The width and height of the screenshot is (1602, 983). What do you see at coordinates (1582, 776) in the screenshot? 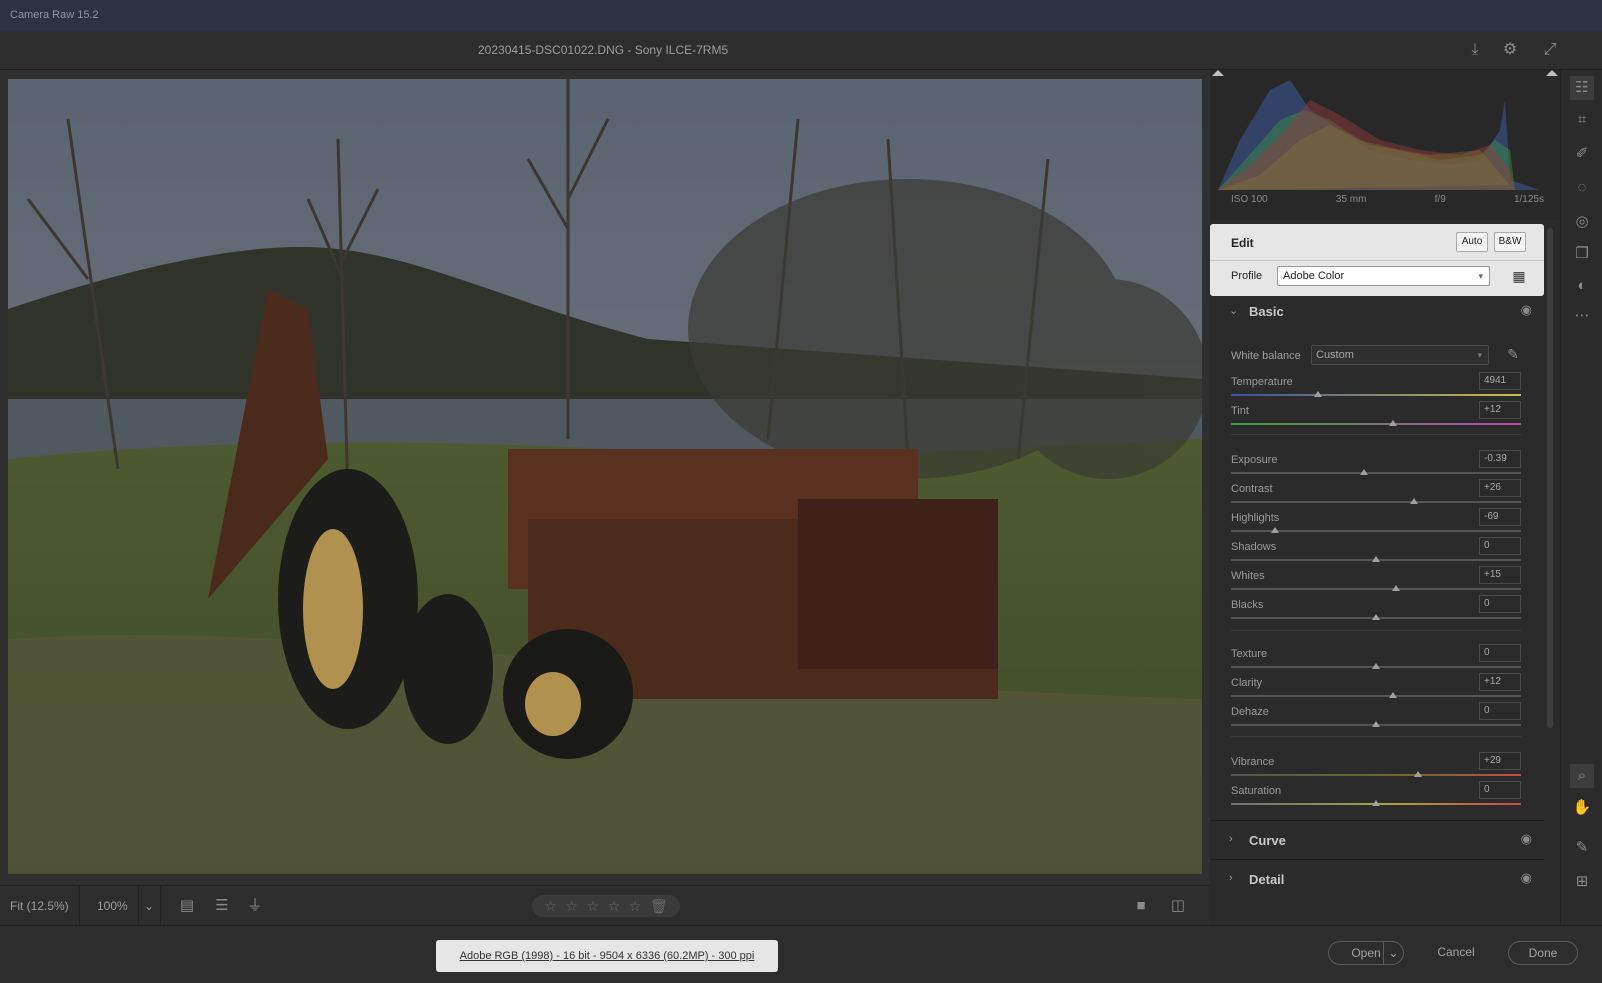
I see `zoom-icon: ⌕` at bounding box center [1582, 776].